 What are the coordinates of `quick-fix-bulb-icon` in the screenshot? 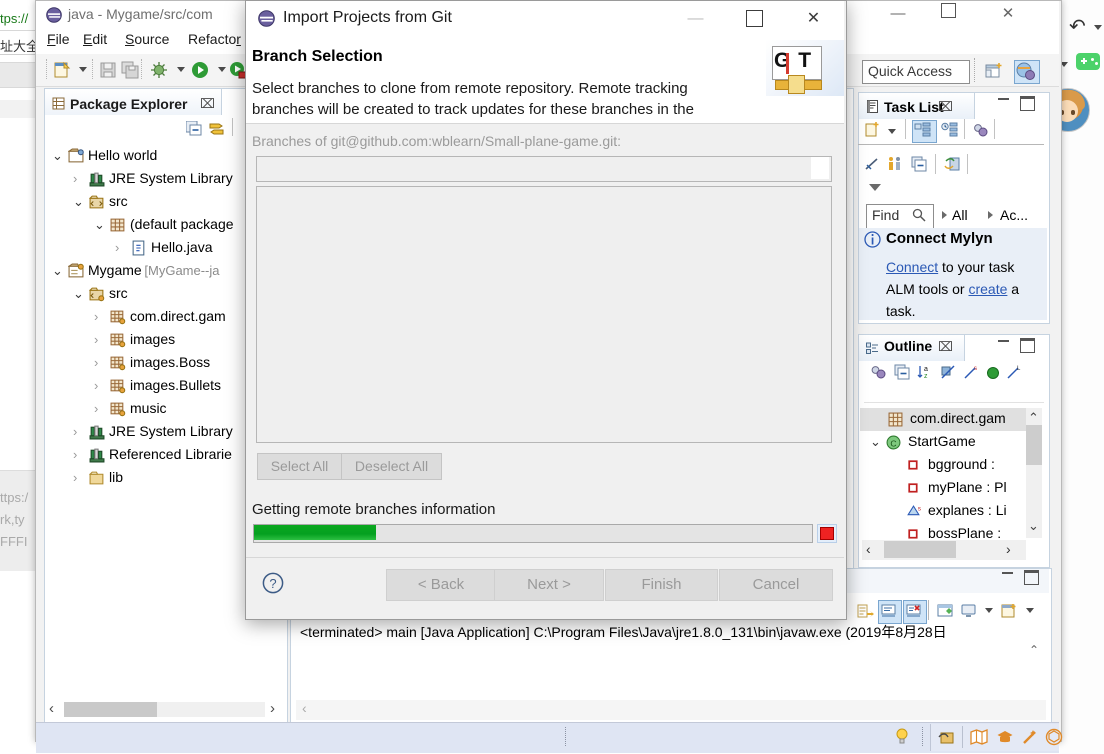 It's located at (902, 737).